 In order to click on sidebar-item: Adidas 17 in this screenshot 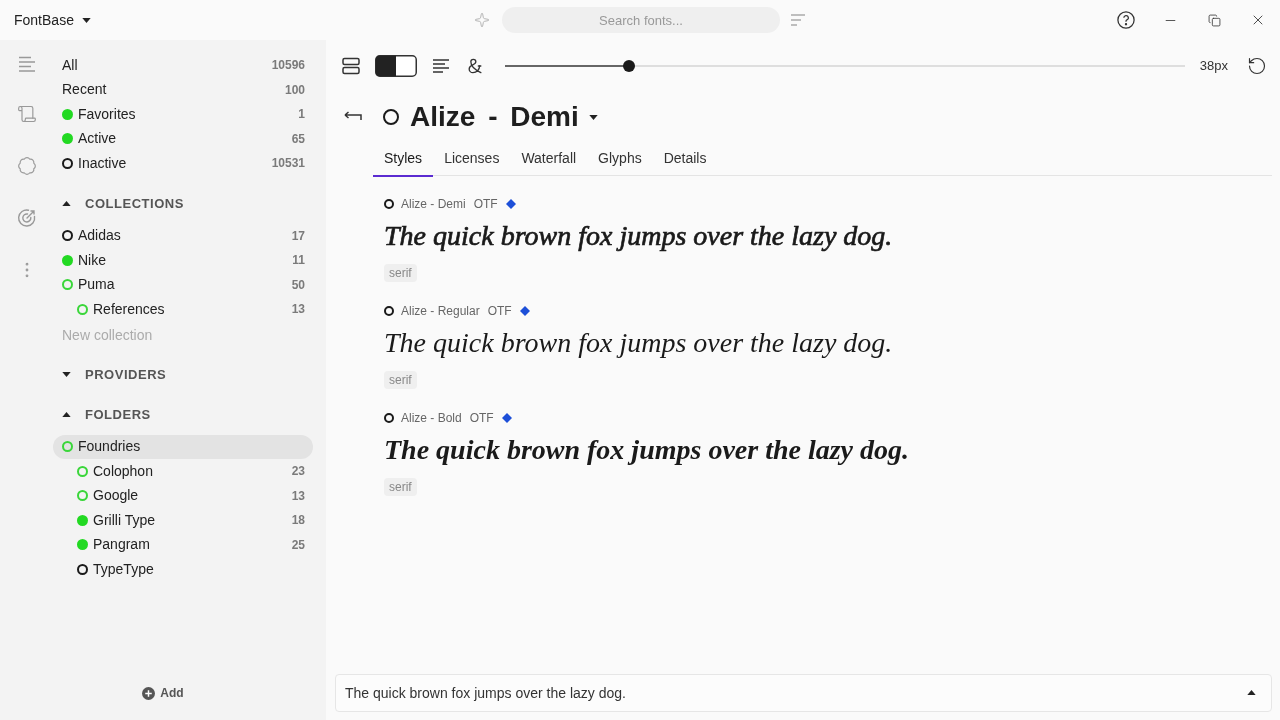, I will do `click(183, 235)`.